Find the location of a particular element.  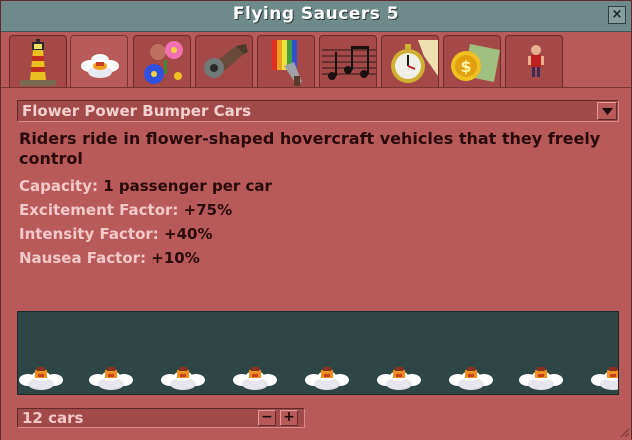

stat-nausea: Nausea Factor: +10% is located at coordinates (109, 258).